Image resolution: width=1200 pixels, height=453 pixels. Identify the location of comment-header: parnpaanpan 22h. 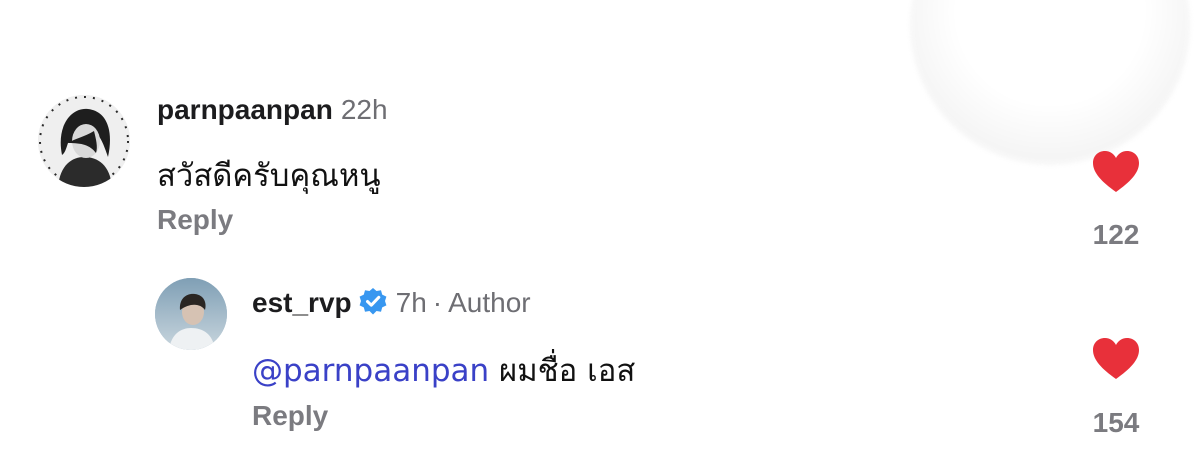
(272, 110).